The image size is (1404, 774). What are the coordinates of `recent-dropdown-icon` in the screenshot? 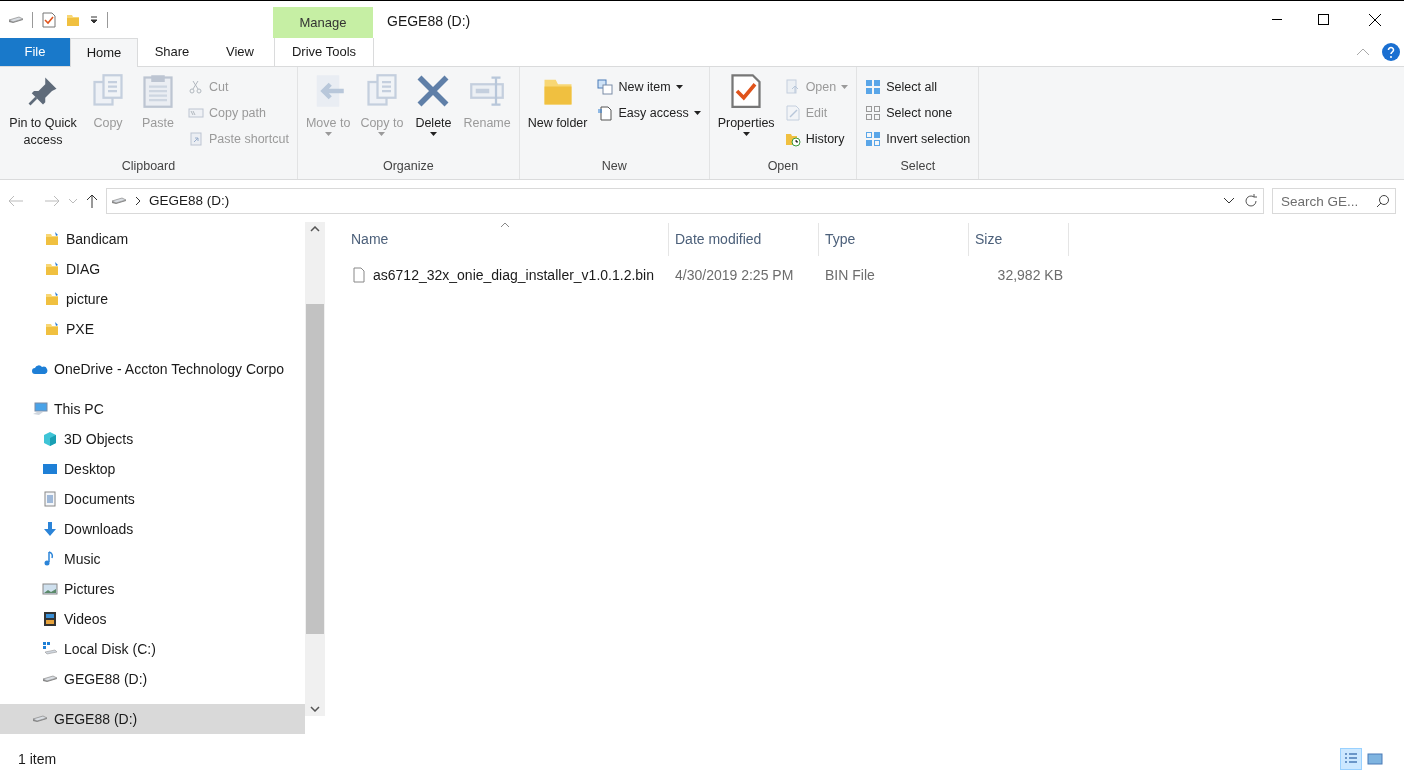 It's located at (73, 201).